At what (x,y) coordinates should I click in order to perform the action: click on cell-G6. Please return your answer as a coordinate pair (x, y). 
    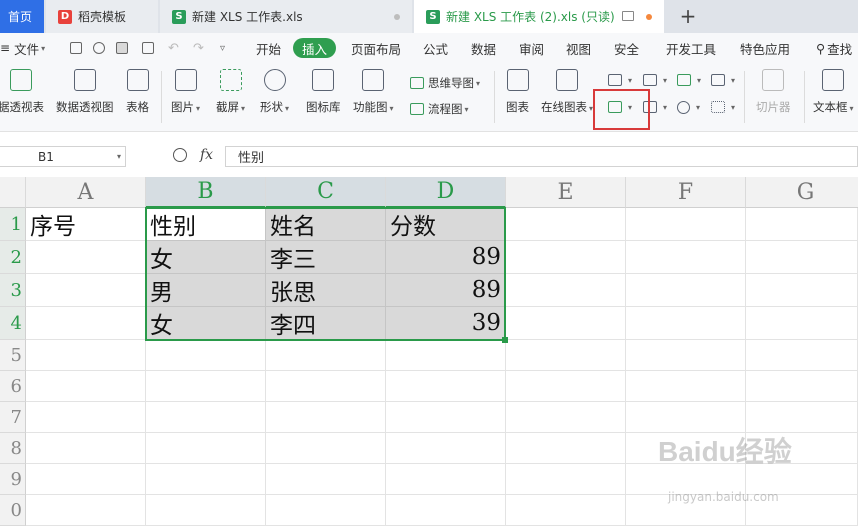
    Looking at the image, I should click on (802, 386).